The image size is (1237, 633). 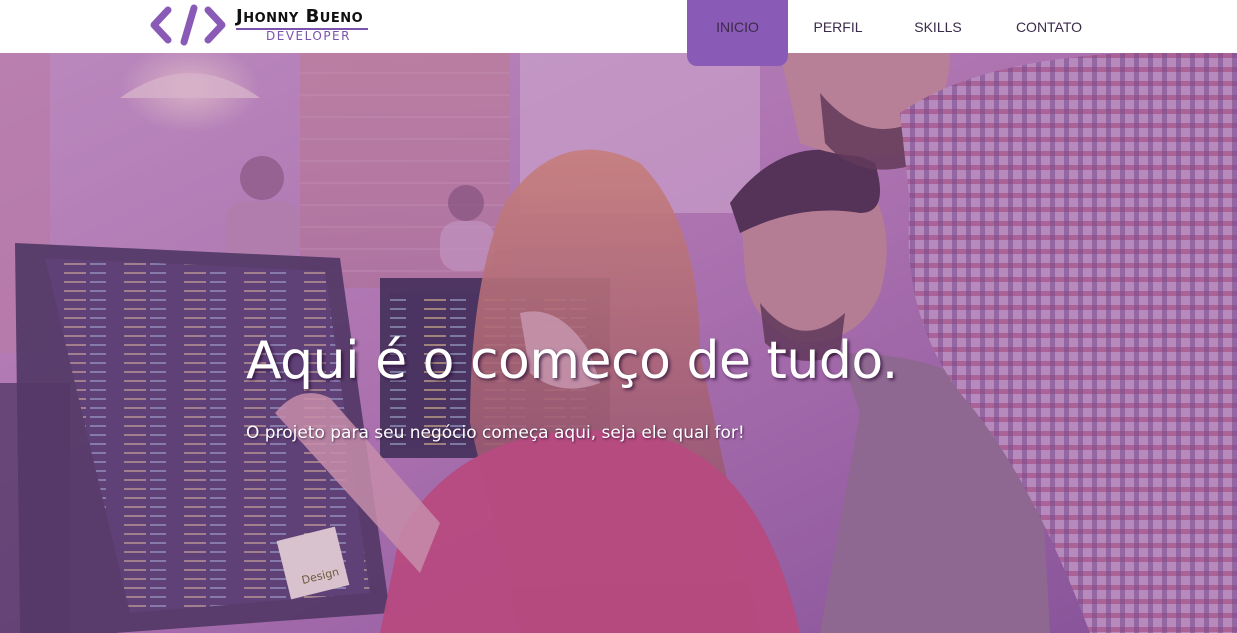 I want to click on nav-item-contato: CONTATO, so click(x=1049, y=26).